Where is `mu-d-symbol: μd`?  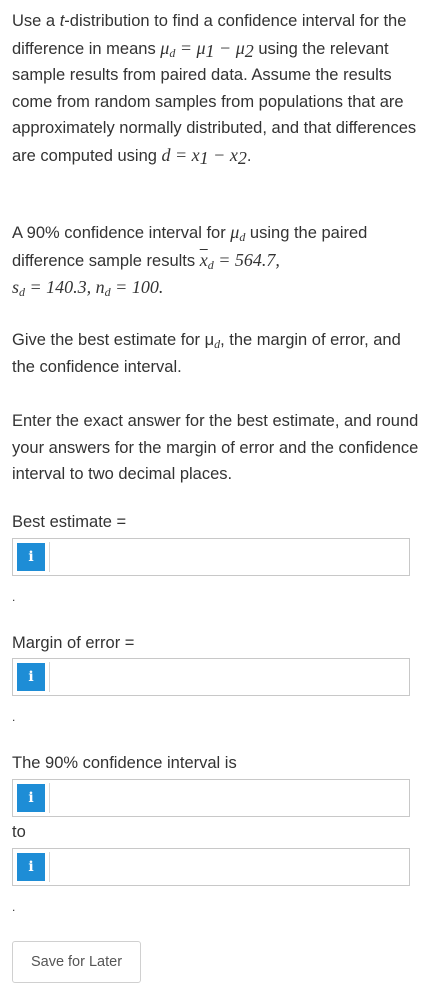
mu-d-symbol: μd is located at coordinates (238, 233).